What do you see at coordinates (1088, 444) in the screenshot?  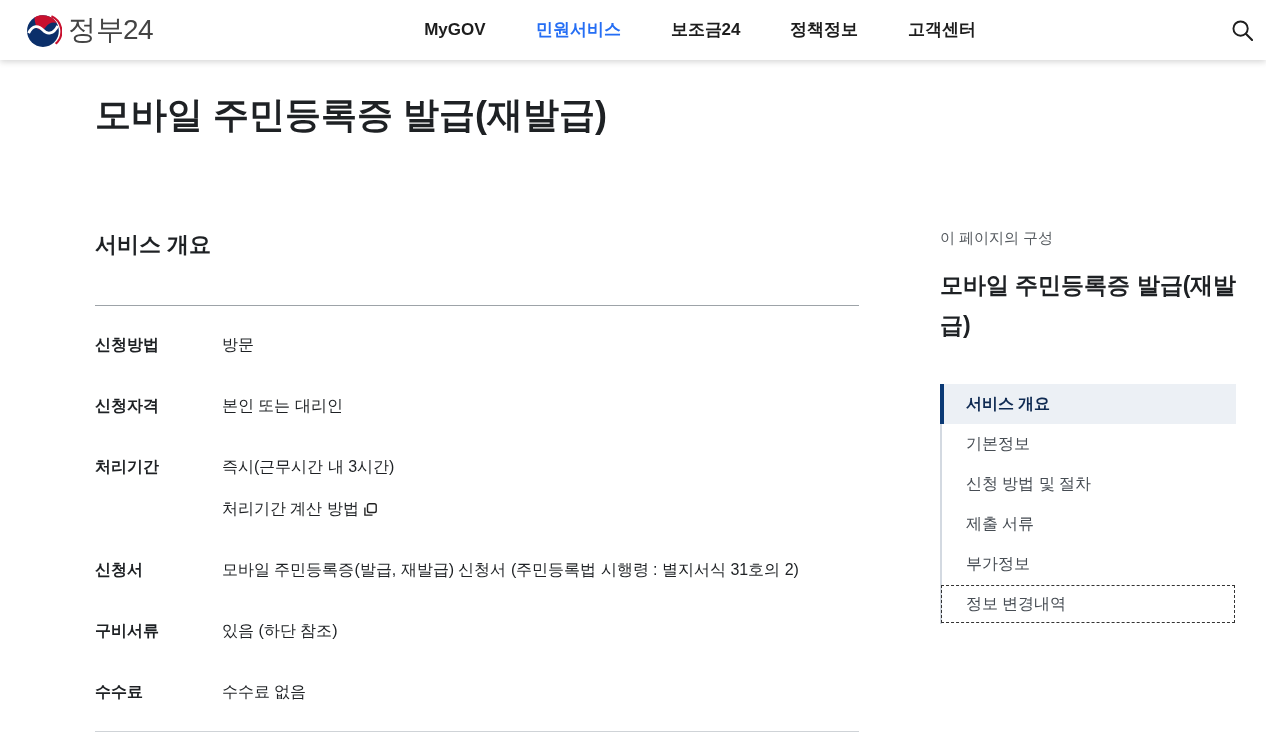 I see `toc-item: 기본정보` at bounding box center [1088, 444].